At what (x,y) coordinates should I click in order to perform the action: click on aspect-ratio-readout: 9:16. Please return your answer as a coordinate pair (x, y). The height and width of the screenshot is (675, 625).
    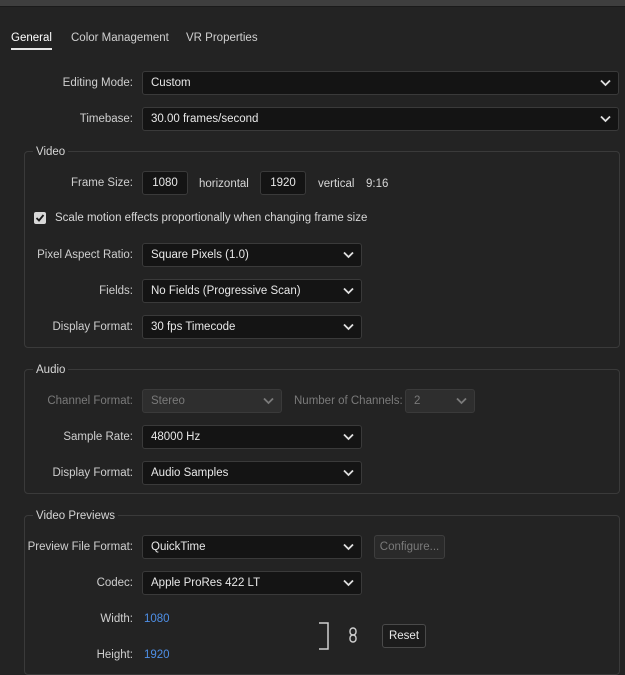
    Looking at the image, I should click on (377, 184).